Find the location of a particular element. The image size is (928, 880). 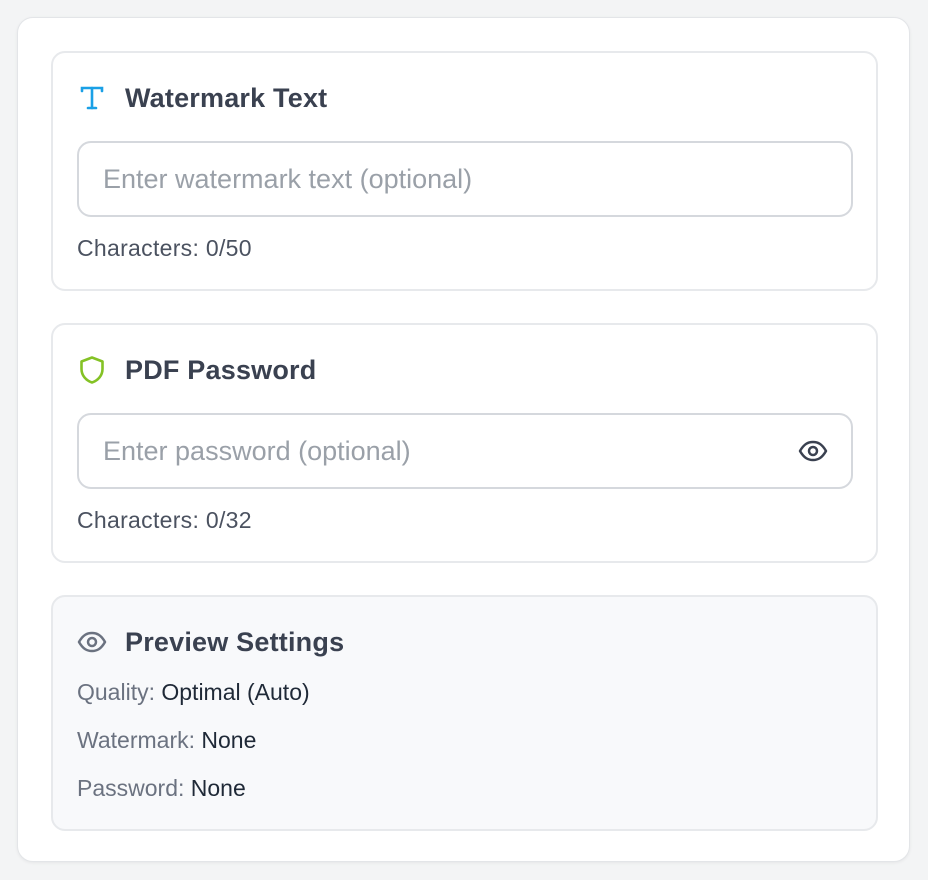

preview-section-title: Preview Settings is located at coordinates (235, 641).